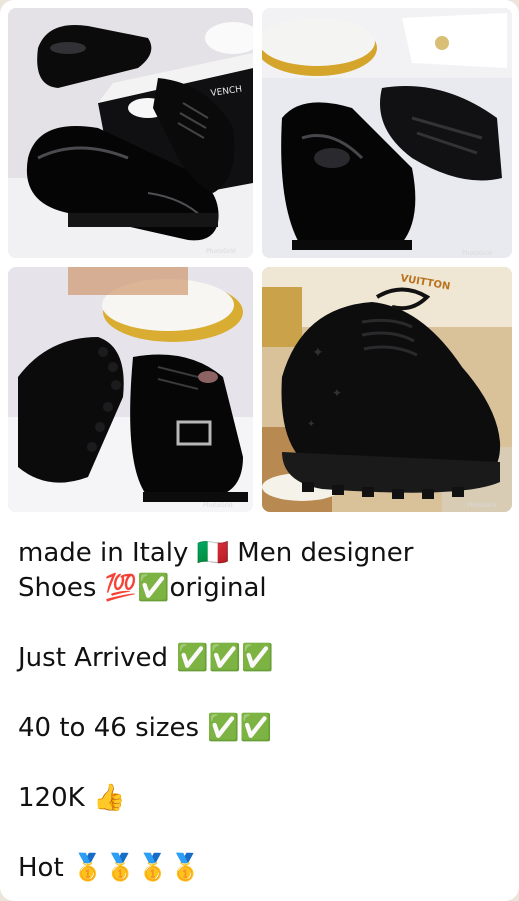 The height and width of the screenshot is (901, 519). Describe the element at coordinates (387, 389) in the screenshot. I see `shoe-photo-4: VUITTON ✦ ✦ ✦ PhotoGrid` at that location.